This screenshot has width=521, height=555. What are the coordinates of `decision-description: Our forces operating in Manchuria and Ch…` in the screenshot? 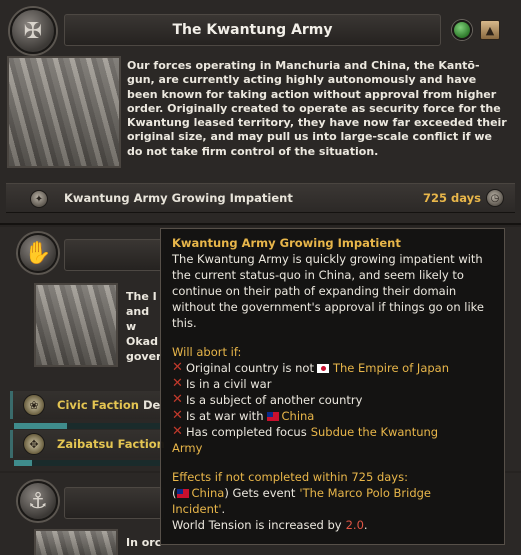 It's located at (317, 108).